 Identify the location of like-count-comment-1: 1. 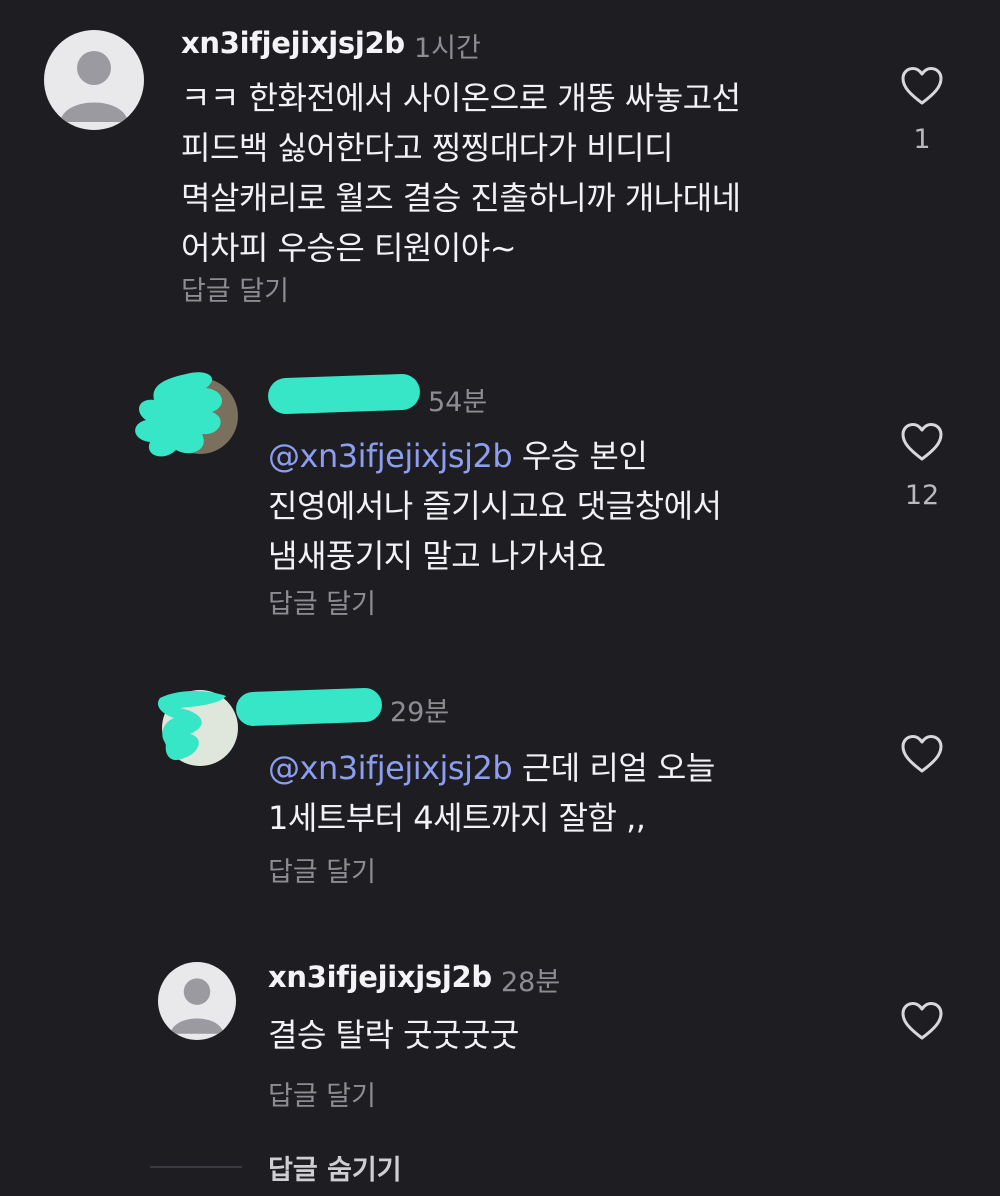
(922, 139).